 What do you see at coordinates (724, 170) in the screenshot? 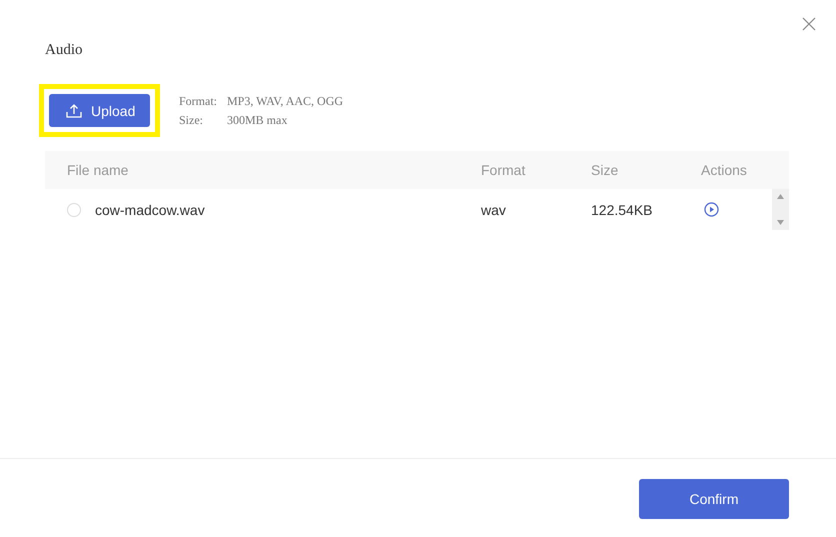
I see `column-header: Actions` at bounding box center [724, 170].